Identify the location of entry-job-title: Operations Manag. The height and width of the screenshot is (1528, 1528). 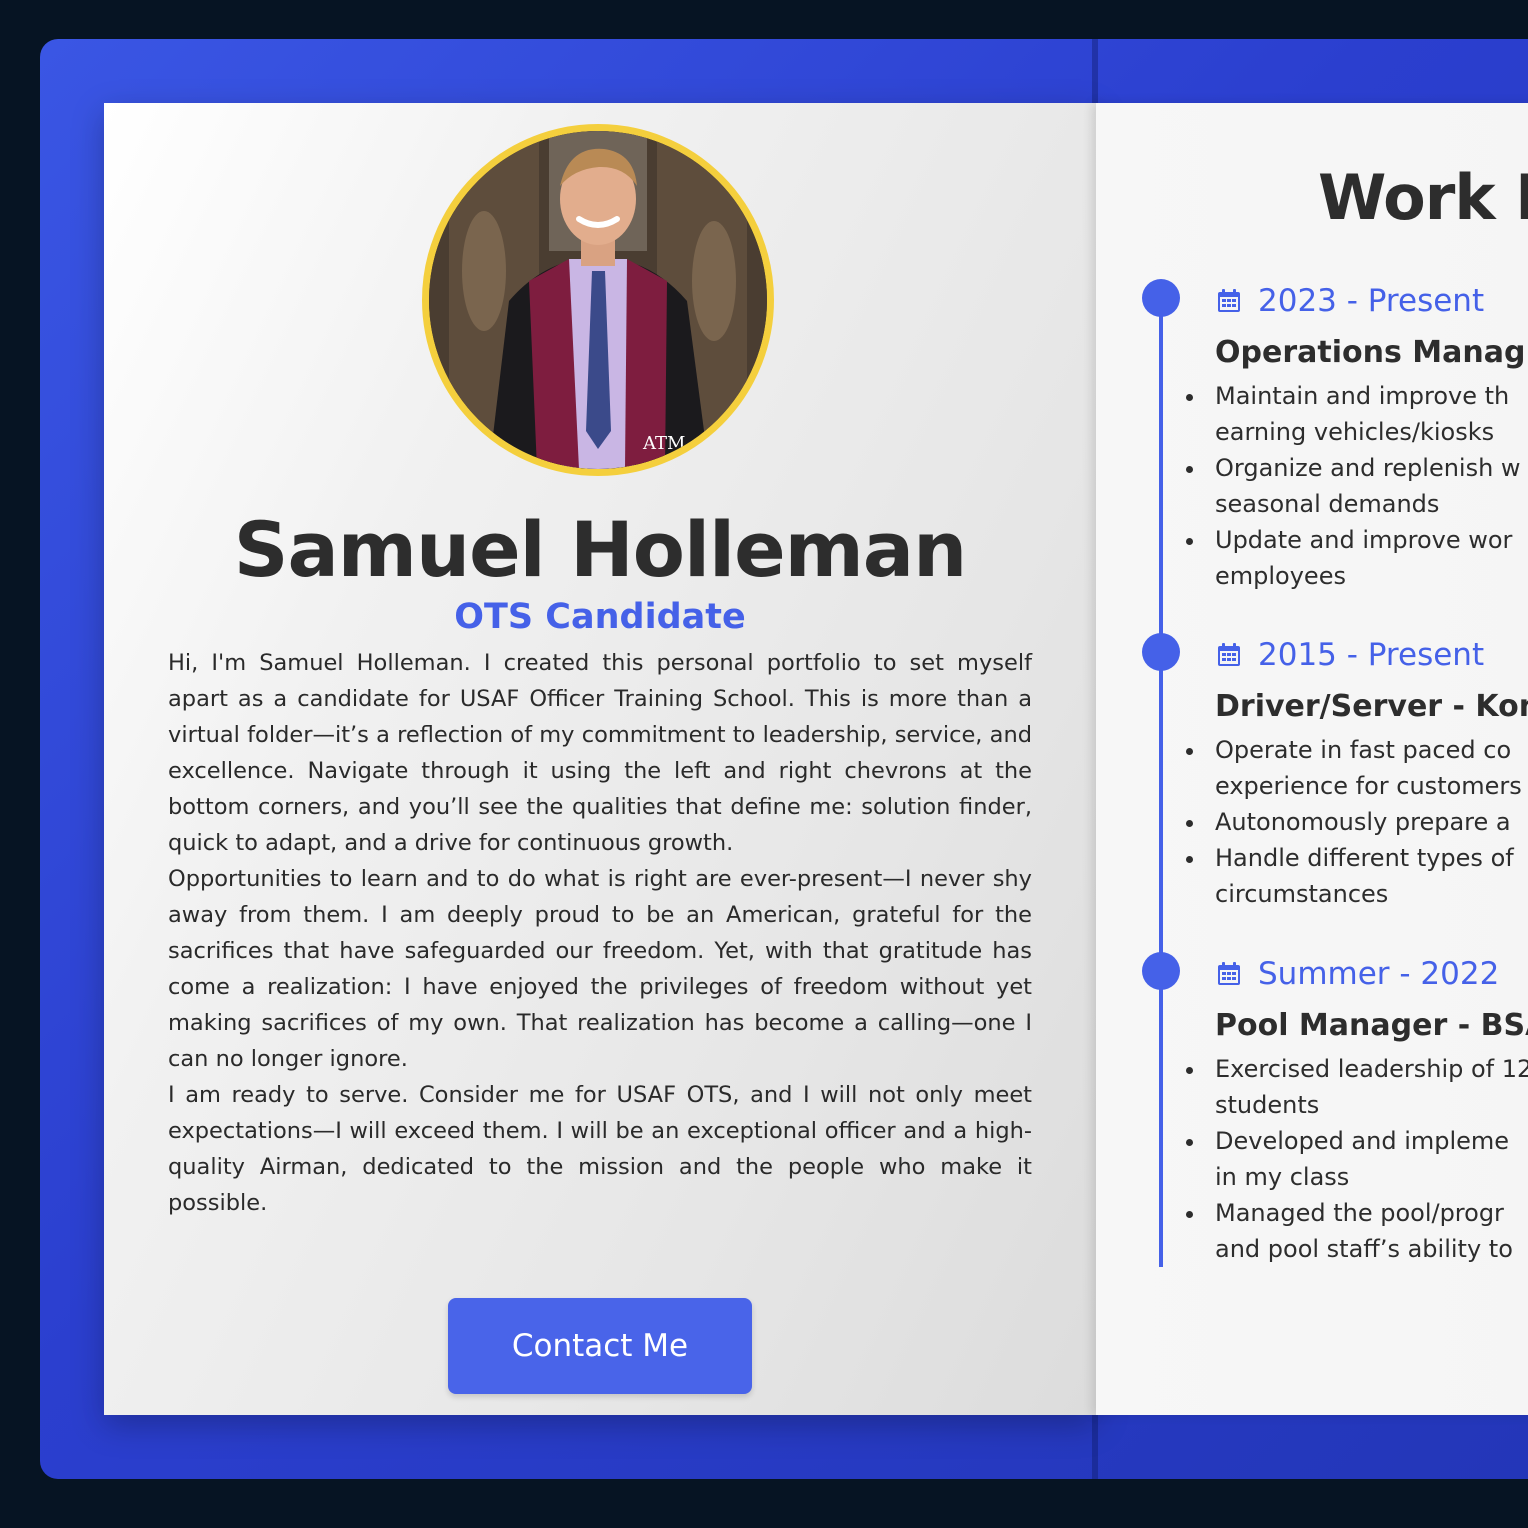
(1370, 352).